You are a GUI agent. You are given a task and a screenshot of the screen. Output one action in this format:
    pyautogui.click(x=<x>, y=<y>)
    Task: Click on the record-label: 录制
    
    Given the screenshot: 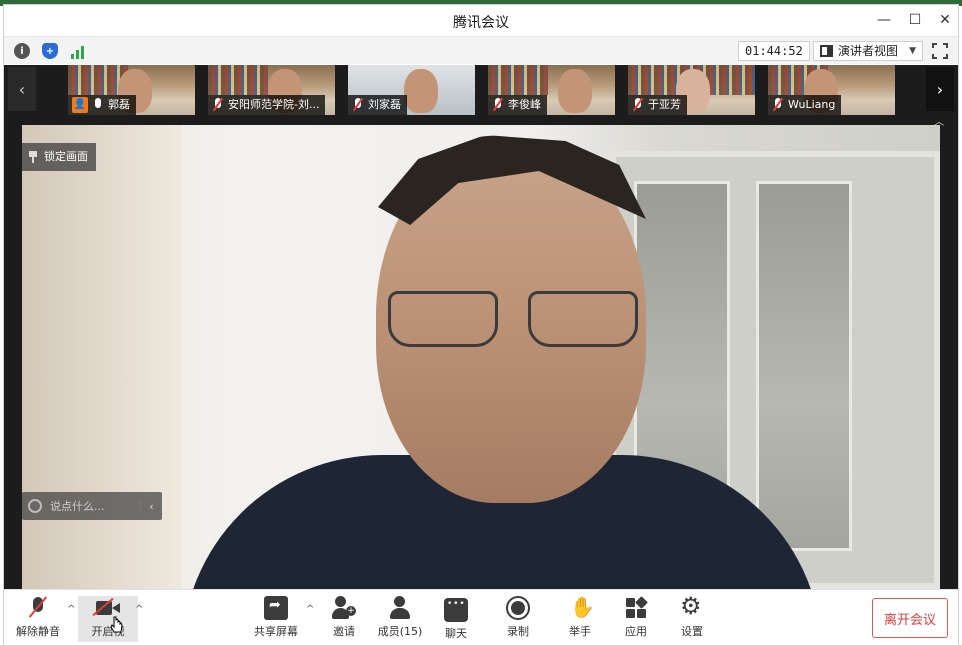 What is the action you would take?
    pyautogui.click(x=518, y=631)
    